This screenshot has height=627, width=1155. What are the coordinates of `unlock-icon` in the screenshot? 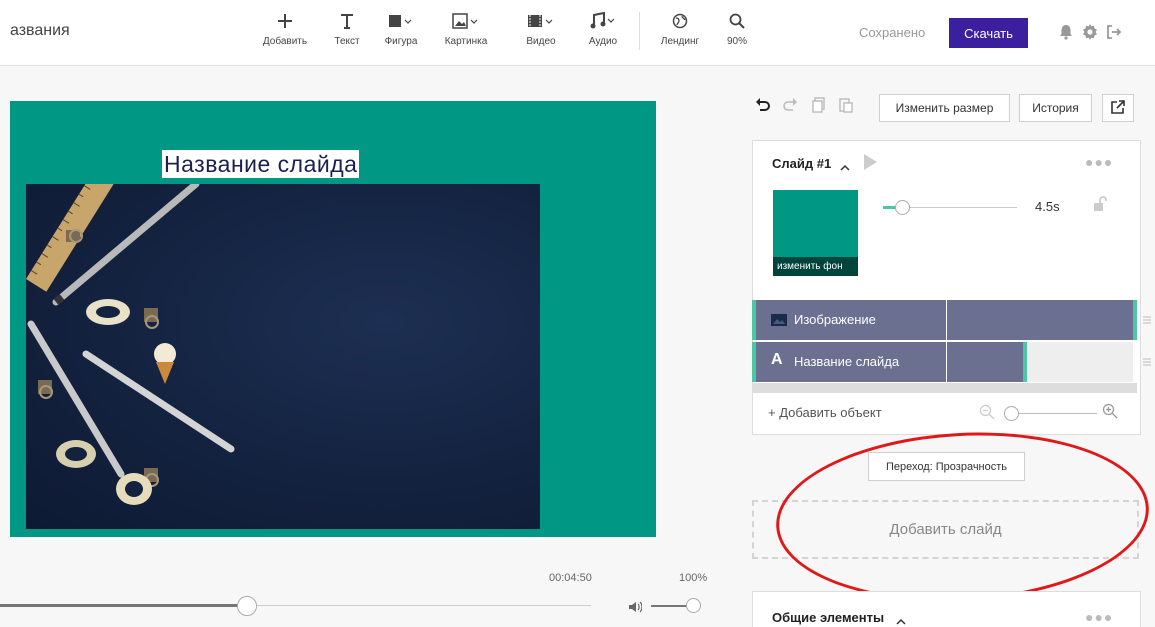 It's located at (1100, 206).